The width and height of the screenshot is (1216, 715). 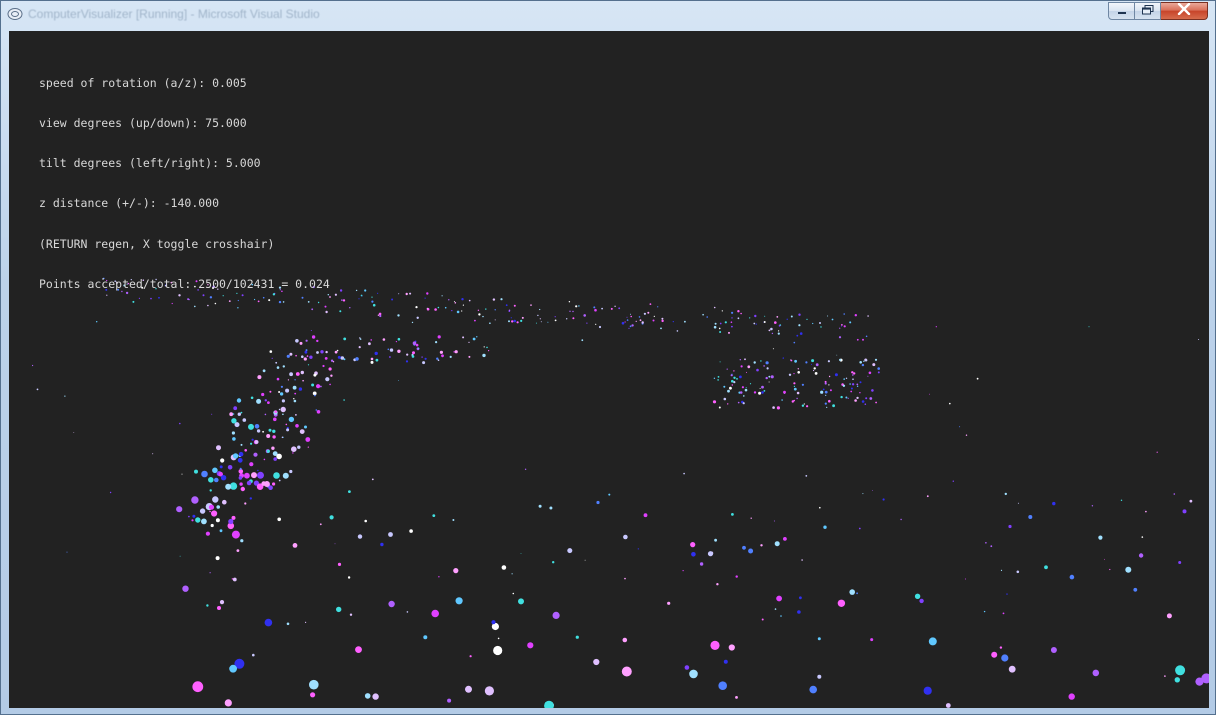 I want to click on minimize-button, so click(x=1121, y=11).